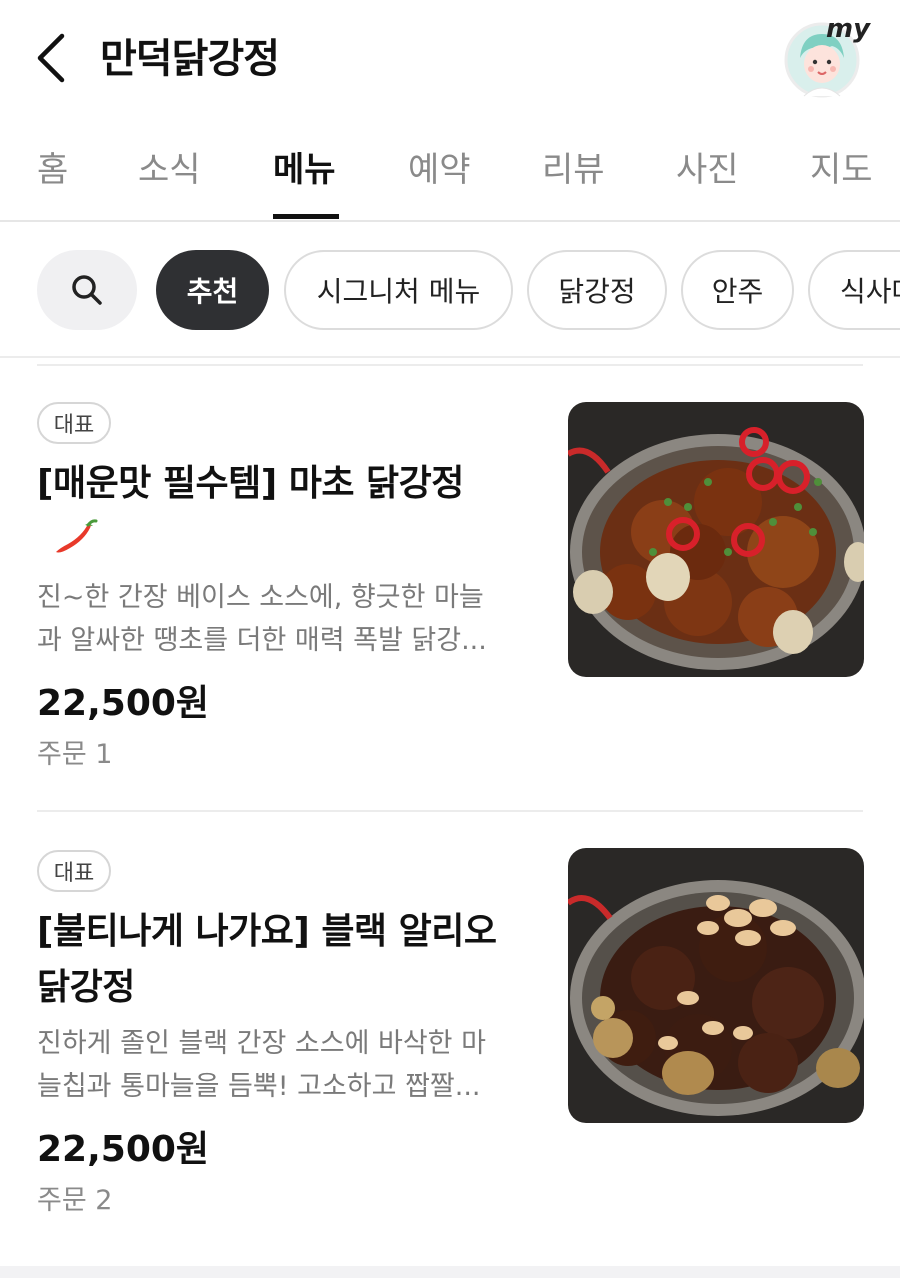 The width and height of the screenshot is (900, 1278). I want to click on back-button, so click(54, 58).